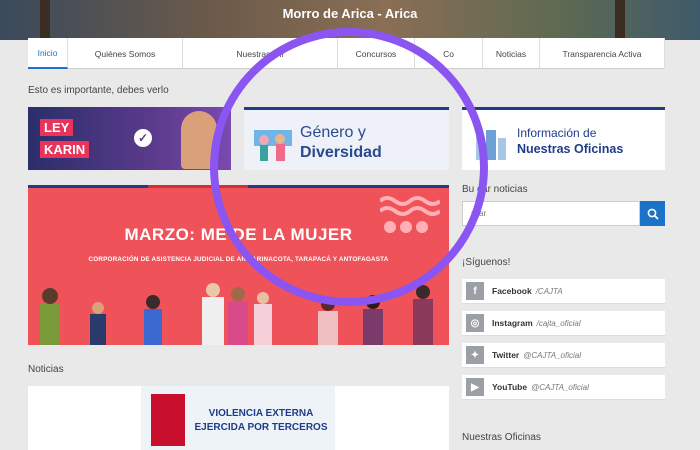 Image resolution: width=700 pixels, height=450 pixels. I want to click on genero-diversidad-banner: Género y Diversidad, so click(346, 138).